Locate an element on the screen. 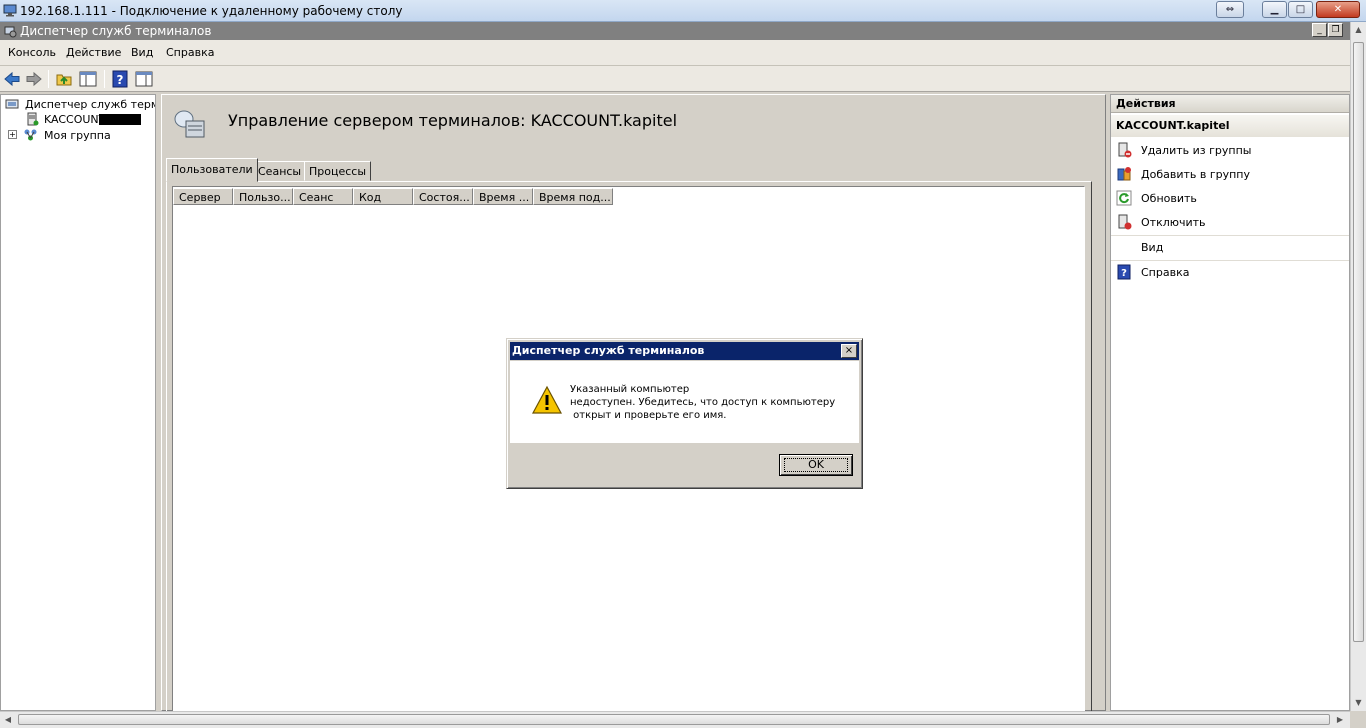  menu-console: Консоль is located at coordinates (32, 52).